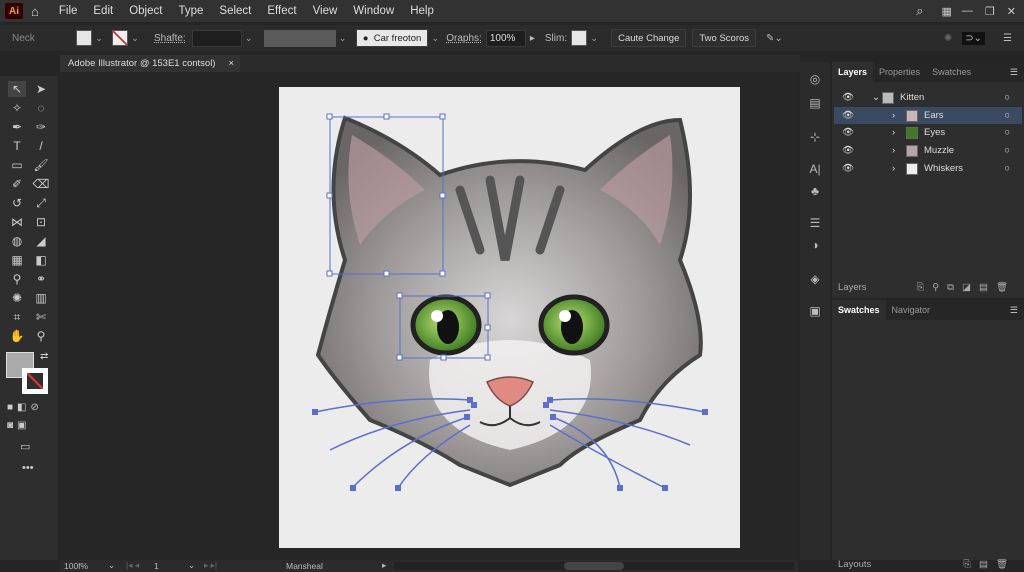 Image resolution: width=1024 pixels, height=572 pixels. Describe the element at coordinates (25, 446) in the screenshot. I see `screen-mode-icon: ▭` at that location.